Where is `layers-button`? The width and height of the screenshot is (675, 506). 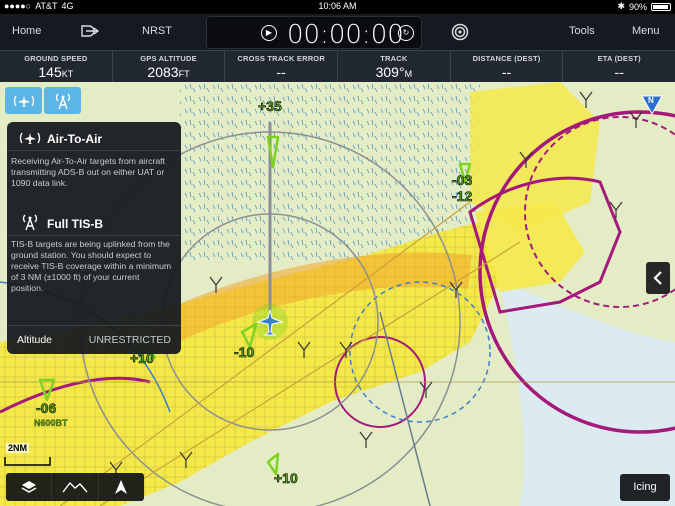
layers-button is located at coordinates (29, 487).